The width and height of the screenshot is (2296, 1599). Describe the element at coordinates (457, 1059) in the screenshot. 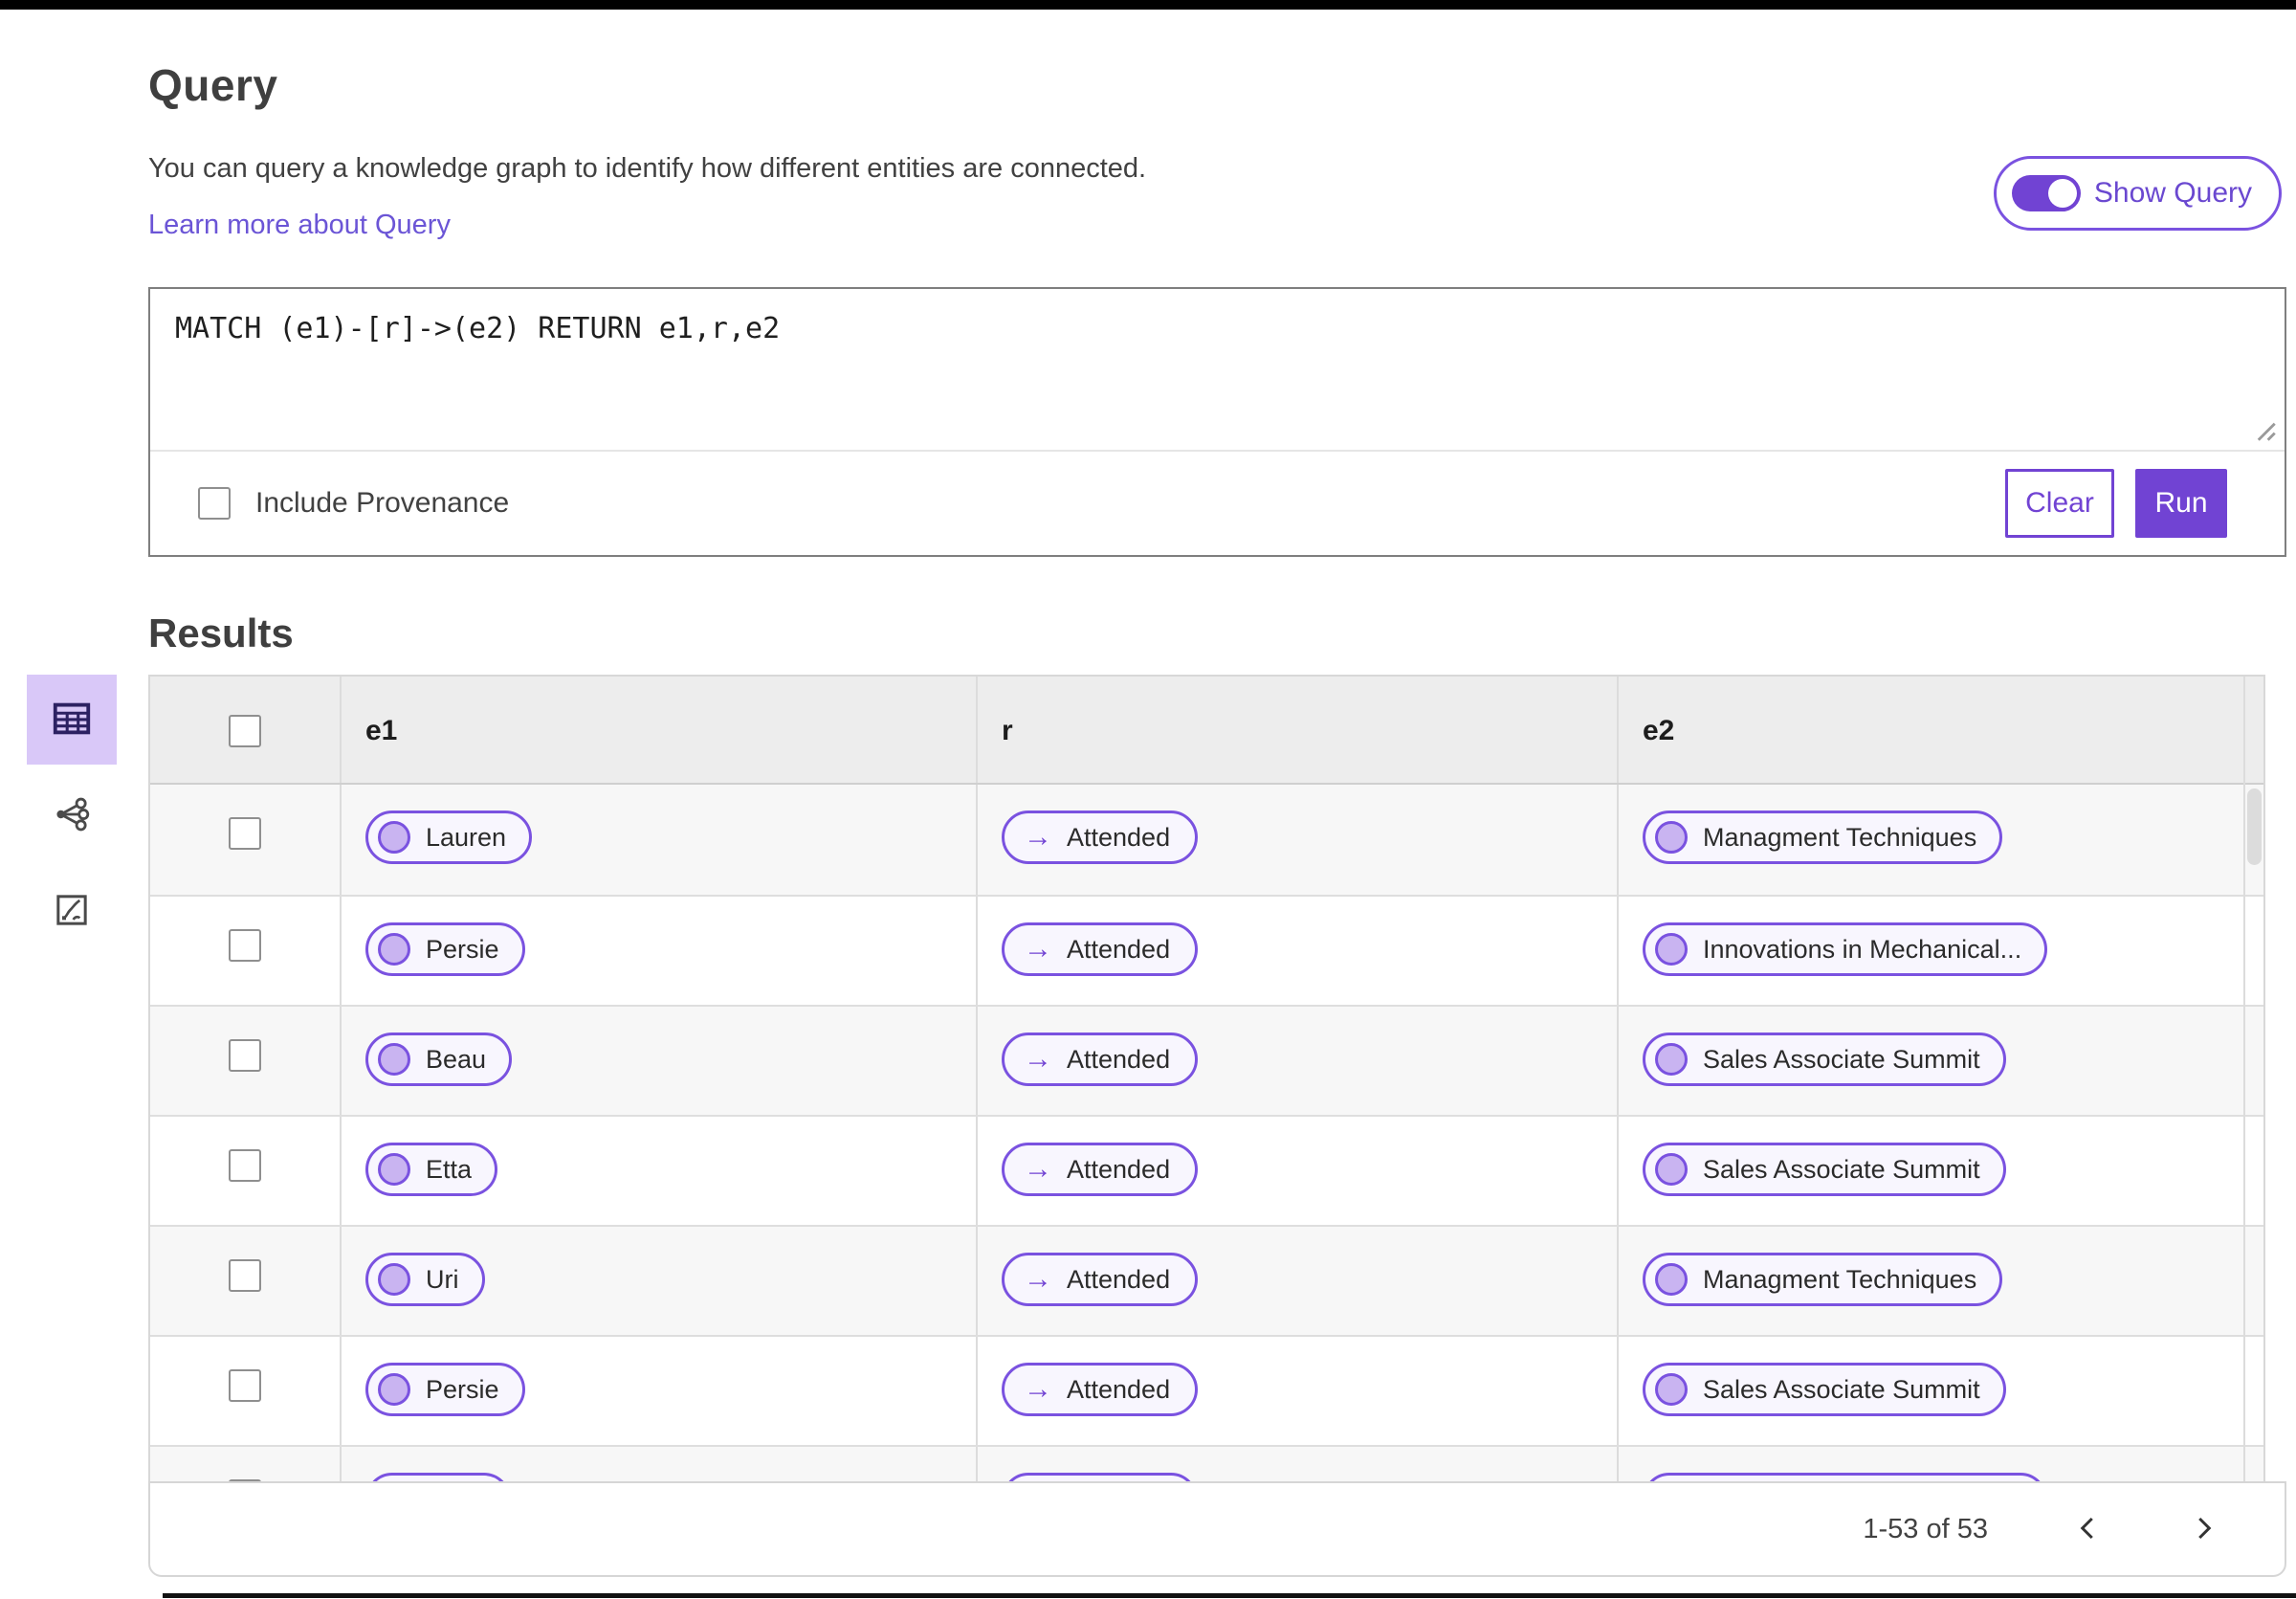

I see `entity-label: Beau` at that location.